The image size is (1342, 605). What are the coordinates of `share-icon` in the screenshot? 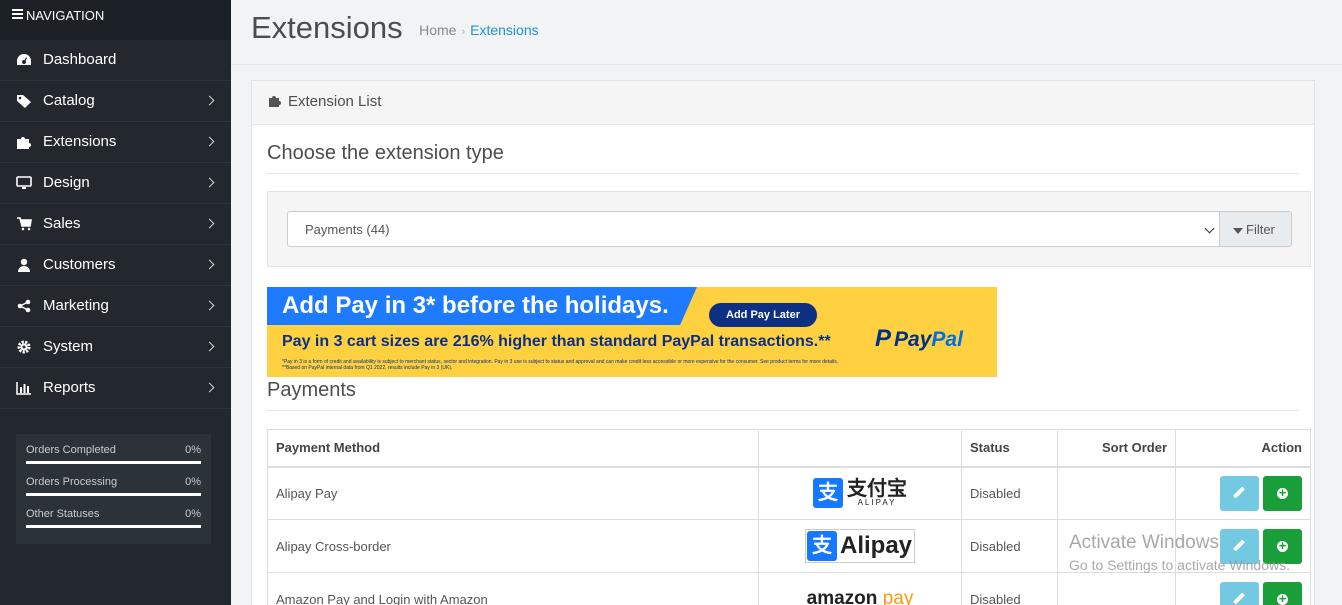 It's located at (24, 306).